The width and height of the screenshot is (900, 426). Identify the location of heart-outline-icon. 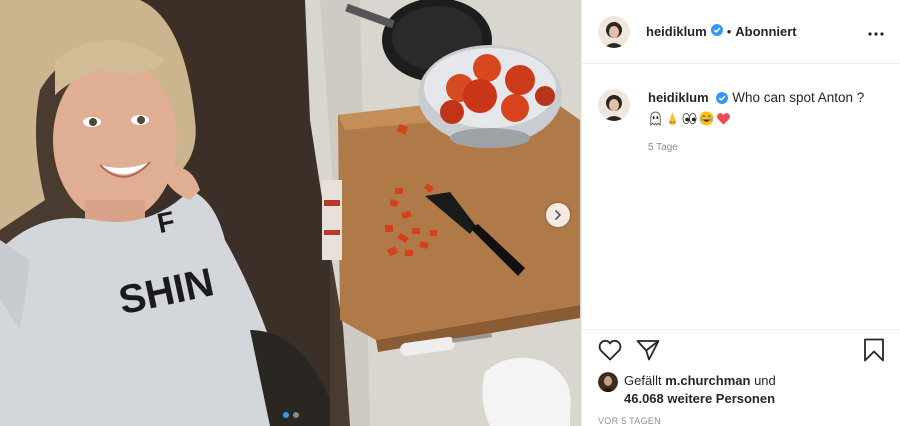
(610, 350).